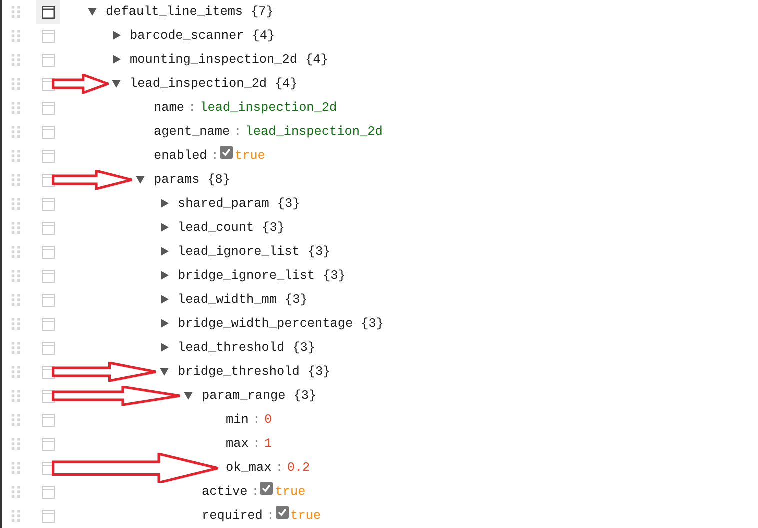  What do you see at coordinates (239, 372) in the screenshot?
I see `field-key: bridge_threshold` at bounding box center [239, 372].